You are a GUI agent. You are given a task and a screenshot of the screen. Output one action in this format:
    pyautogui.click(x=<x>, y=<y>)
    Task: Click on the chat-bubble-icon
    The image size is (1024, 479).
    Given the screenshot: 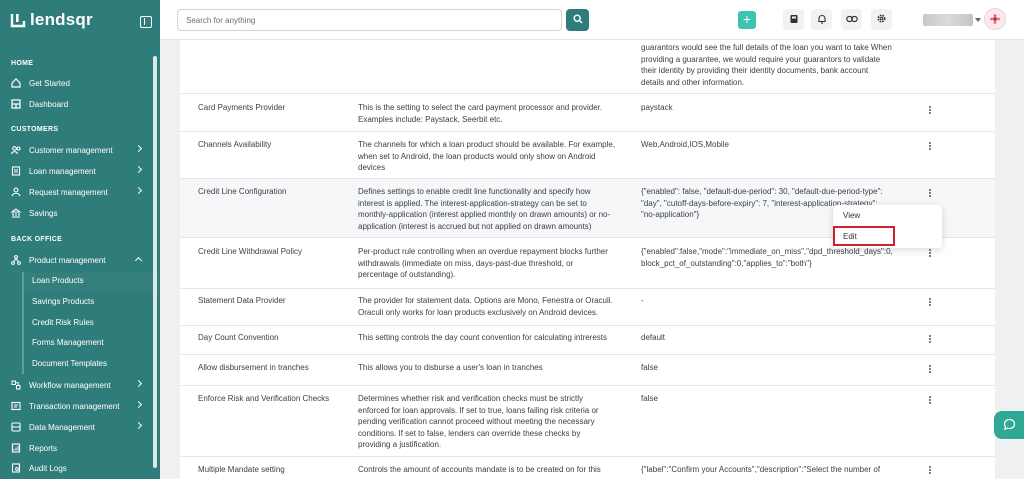 What is the action you would take?
    pyautogui.click(x=1009, y=425)
    